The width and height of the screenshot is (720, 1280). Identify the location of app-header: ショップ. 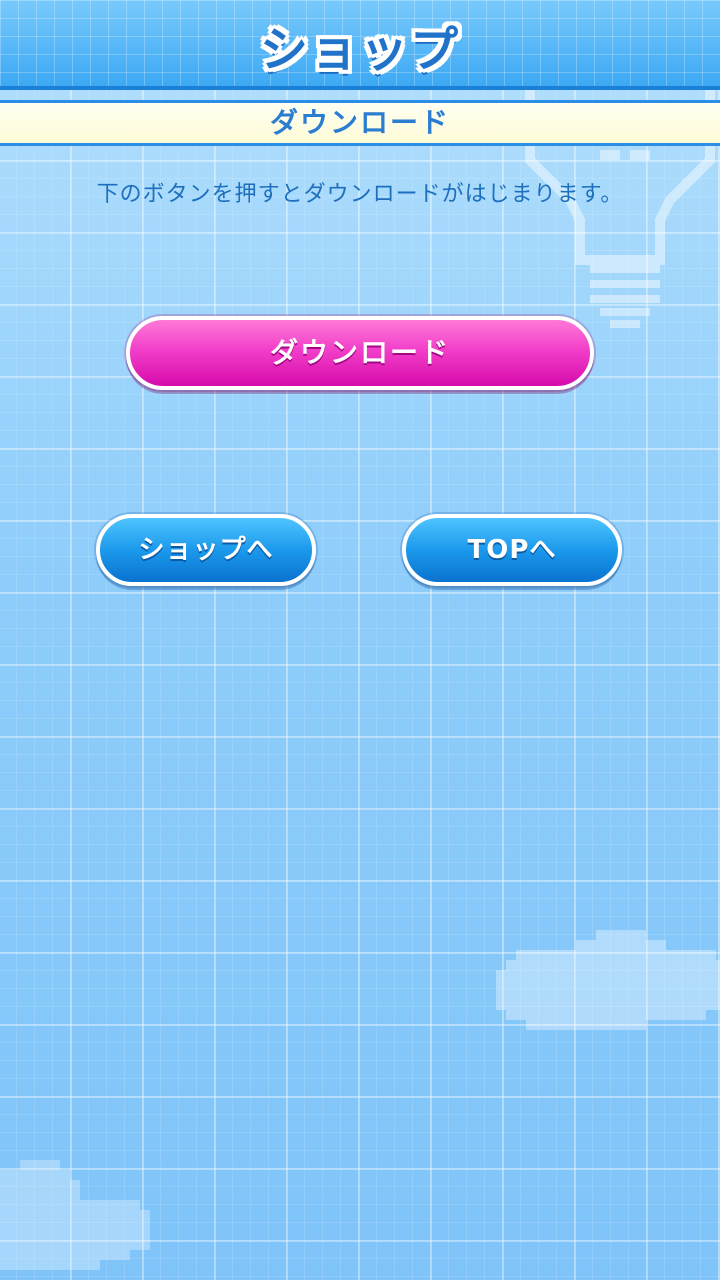
(360, 45).